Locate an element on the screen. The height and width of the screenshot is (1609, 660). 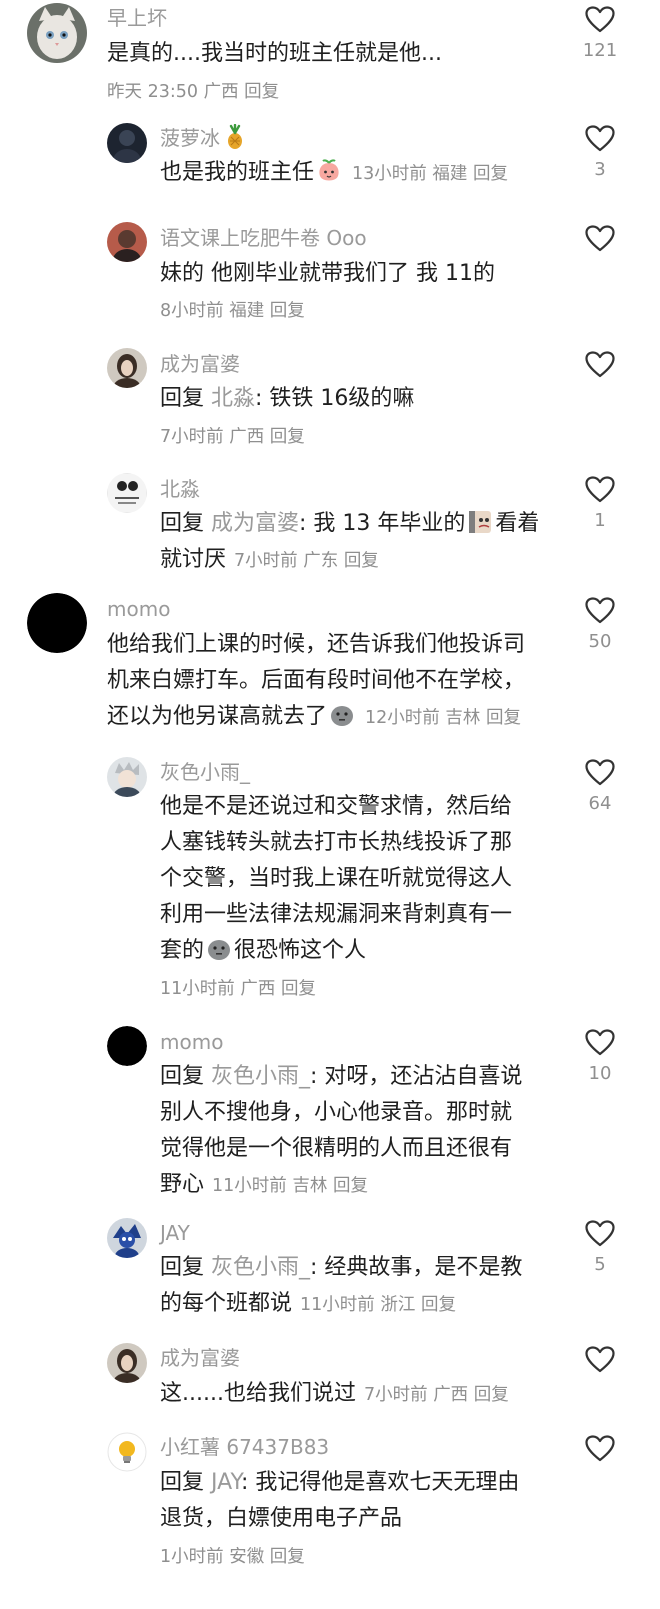
reply-to-user: 北淼 is located at coordinates (233, 398).